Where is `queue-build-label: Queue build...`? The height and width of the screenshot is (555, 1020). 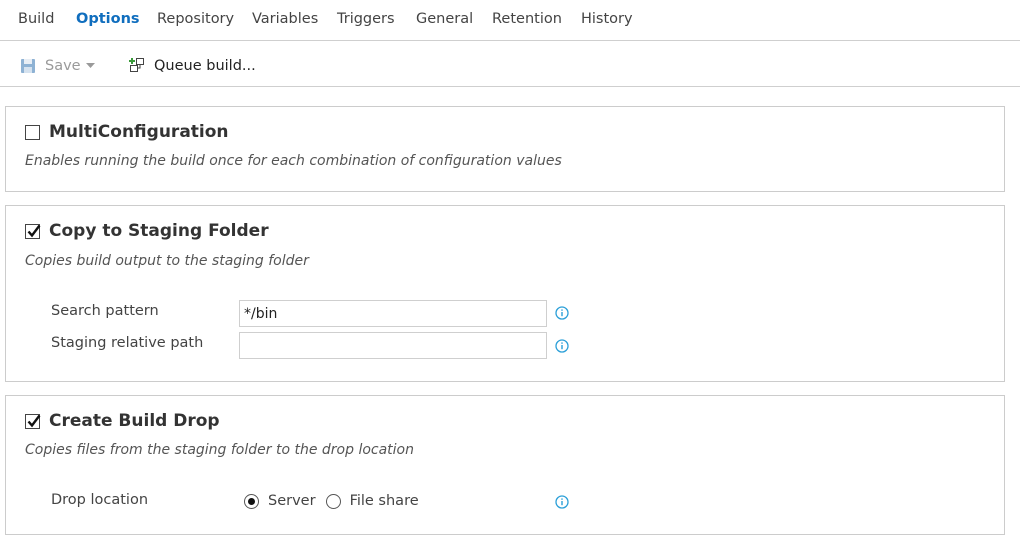 queue-build-label: Queue build... is located at coordinates (205, 66).